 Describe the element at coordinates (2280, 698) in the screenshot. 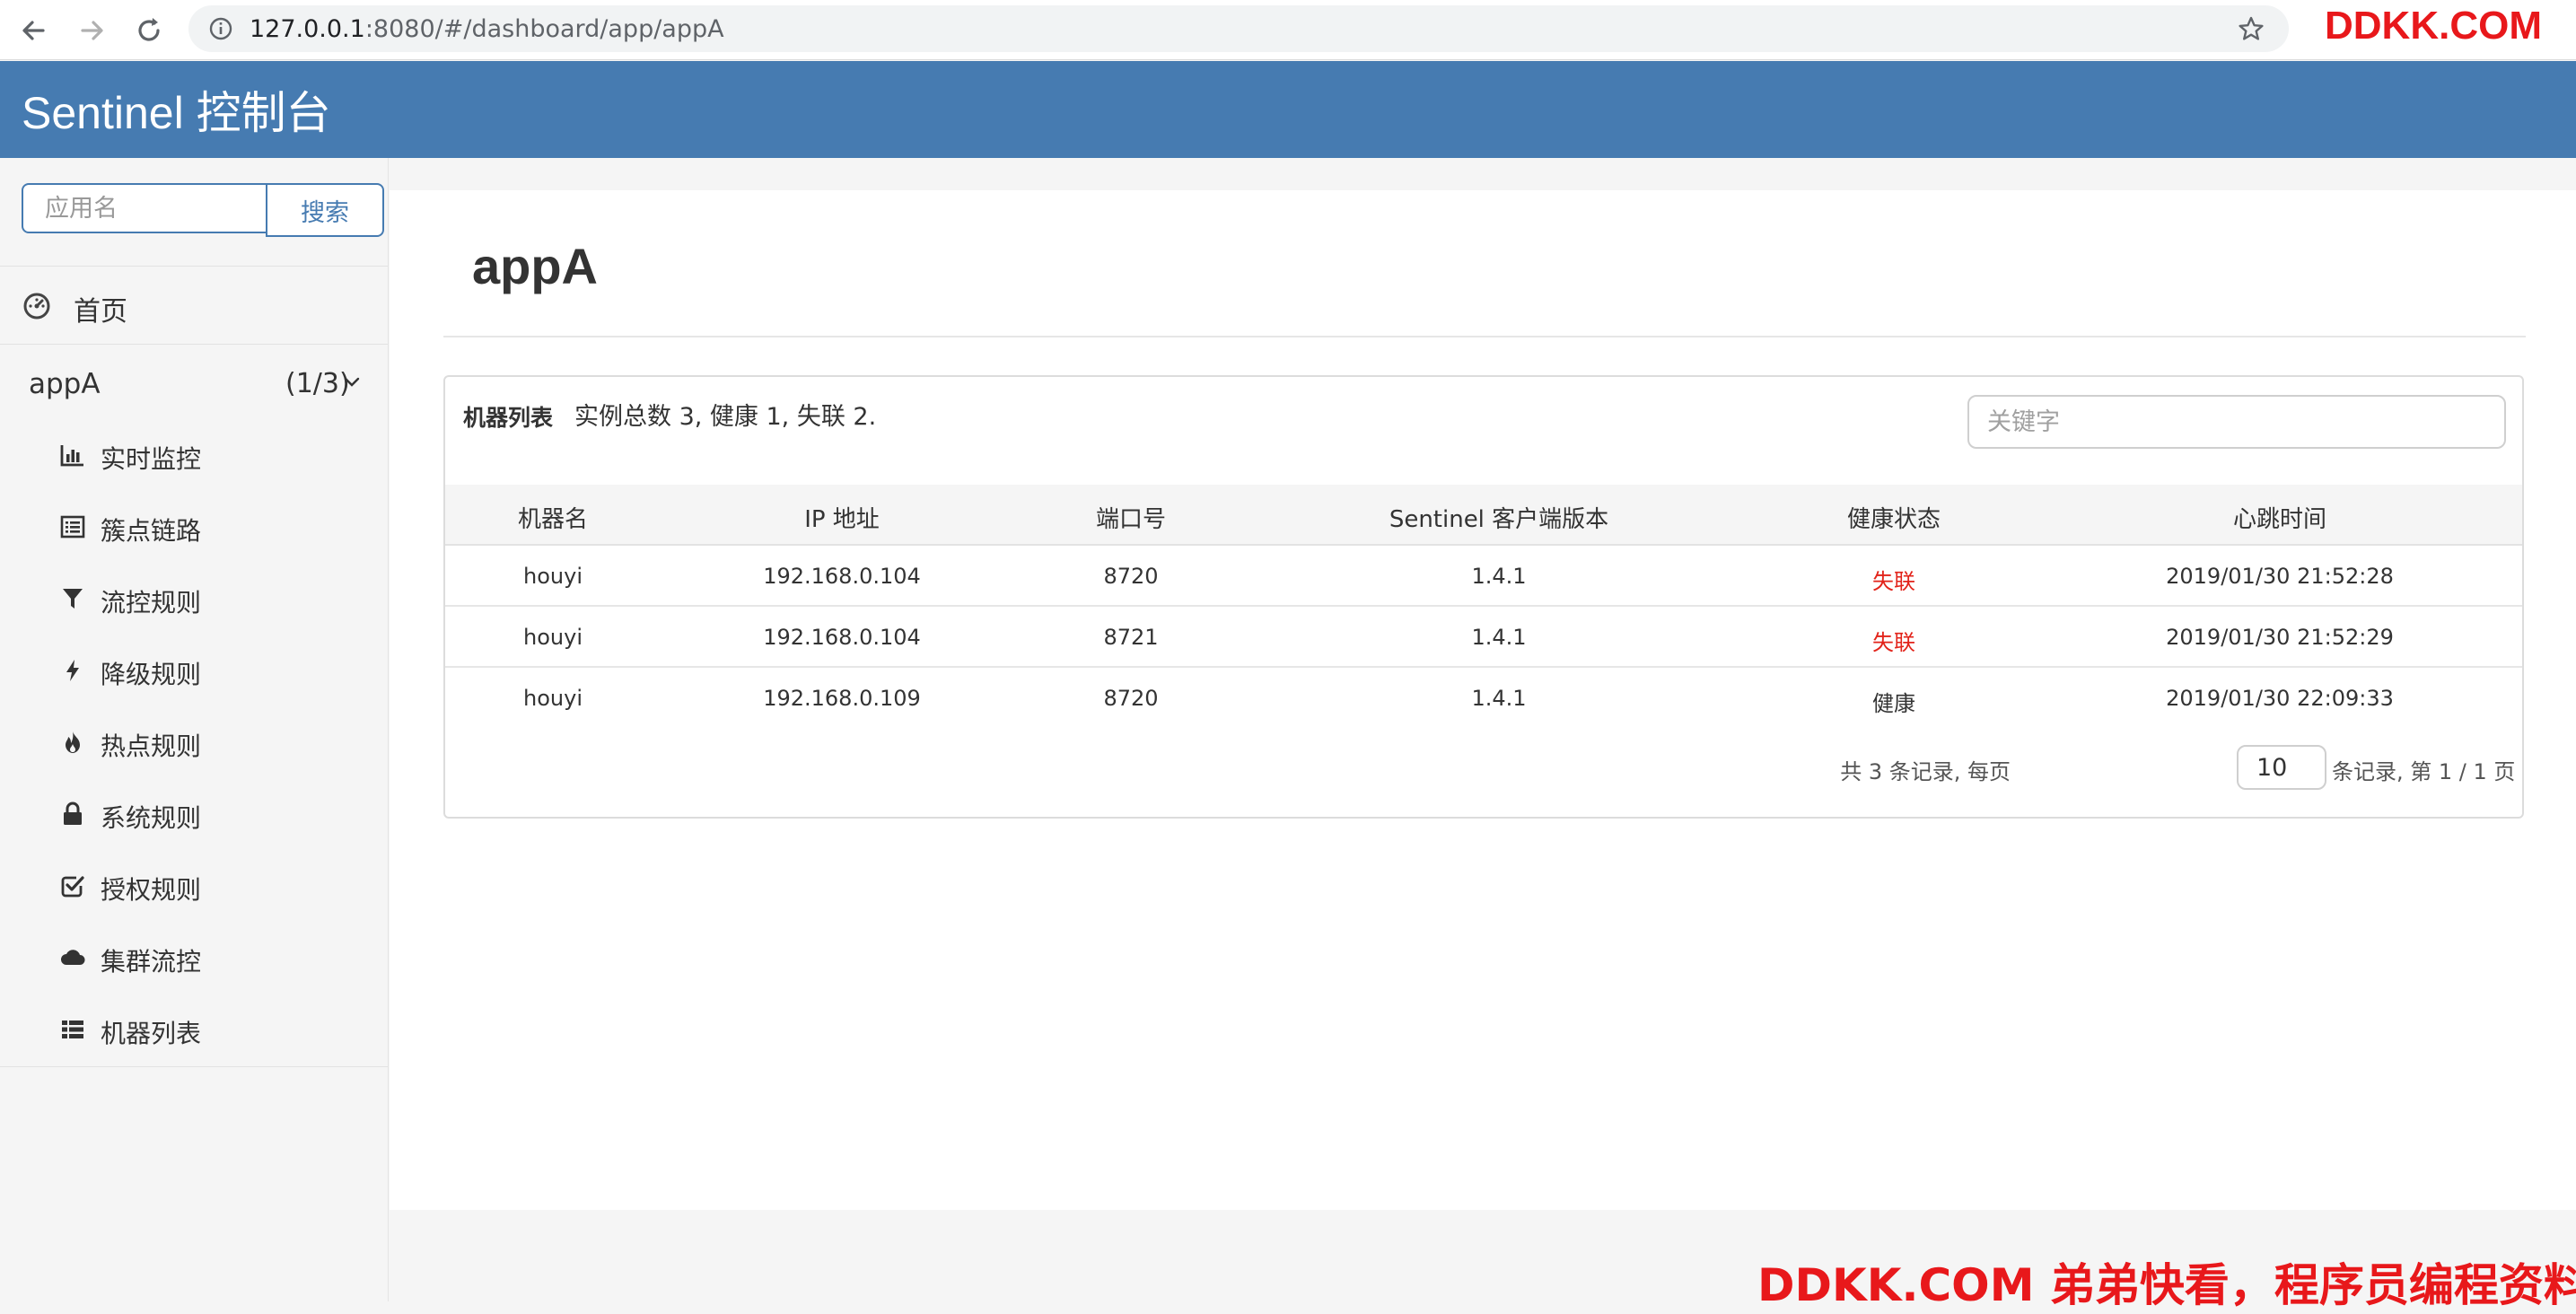

I see `heartbeat-time: 2019/01/30 22:09:33` at that location.